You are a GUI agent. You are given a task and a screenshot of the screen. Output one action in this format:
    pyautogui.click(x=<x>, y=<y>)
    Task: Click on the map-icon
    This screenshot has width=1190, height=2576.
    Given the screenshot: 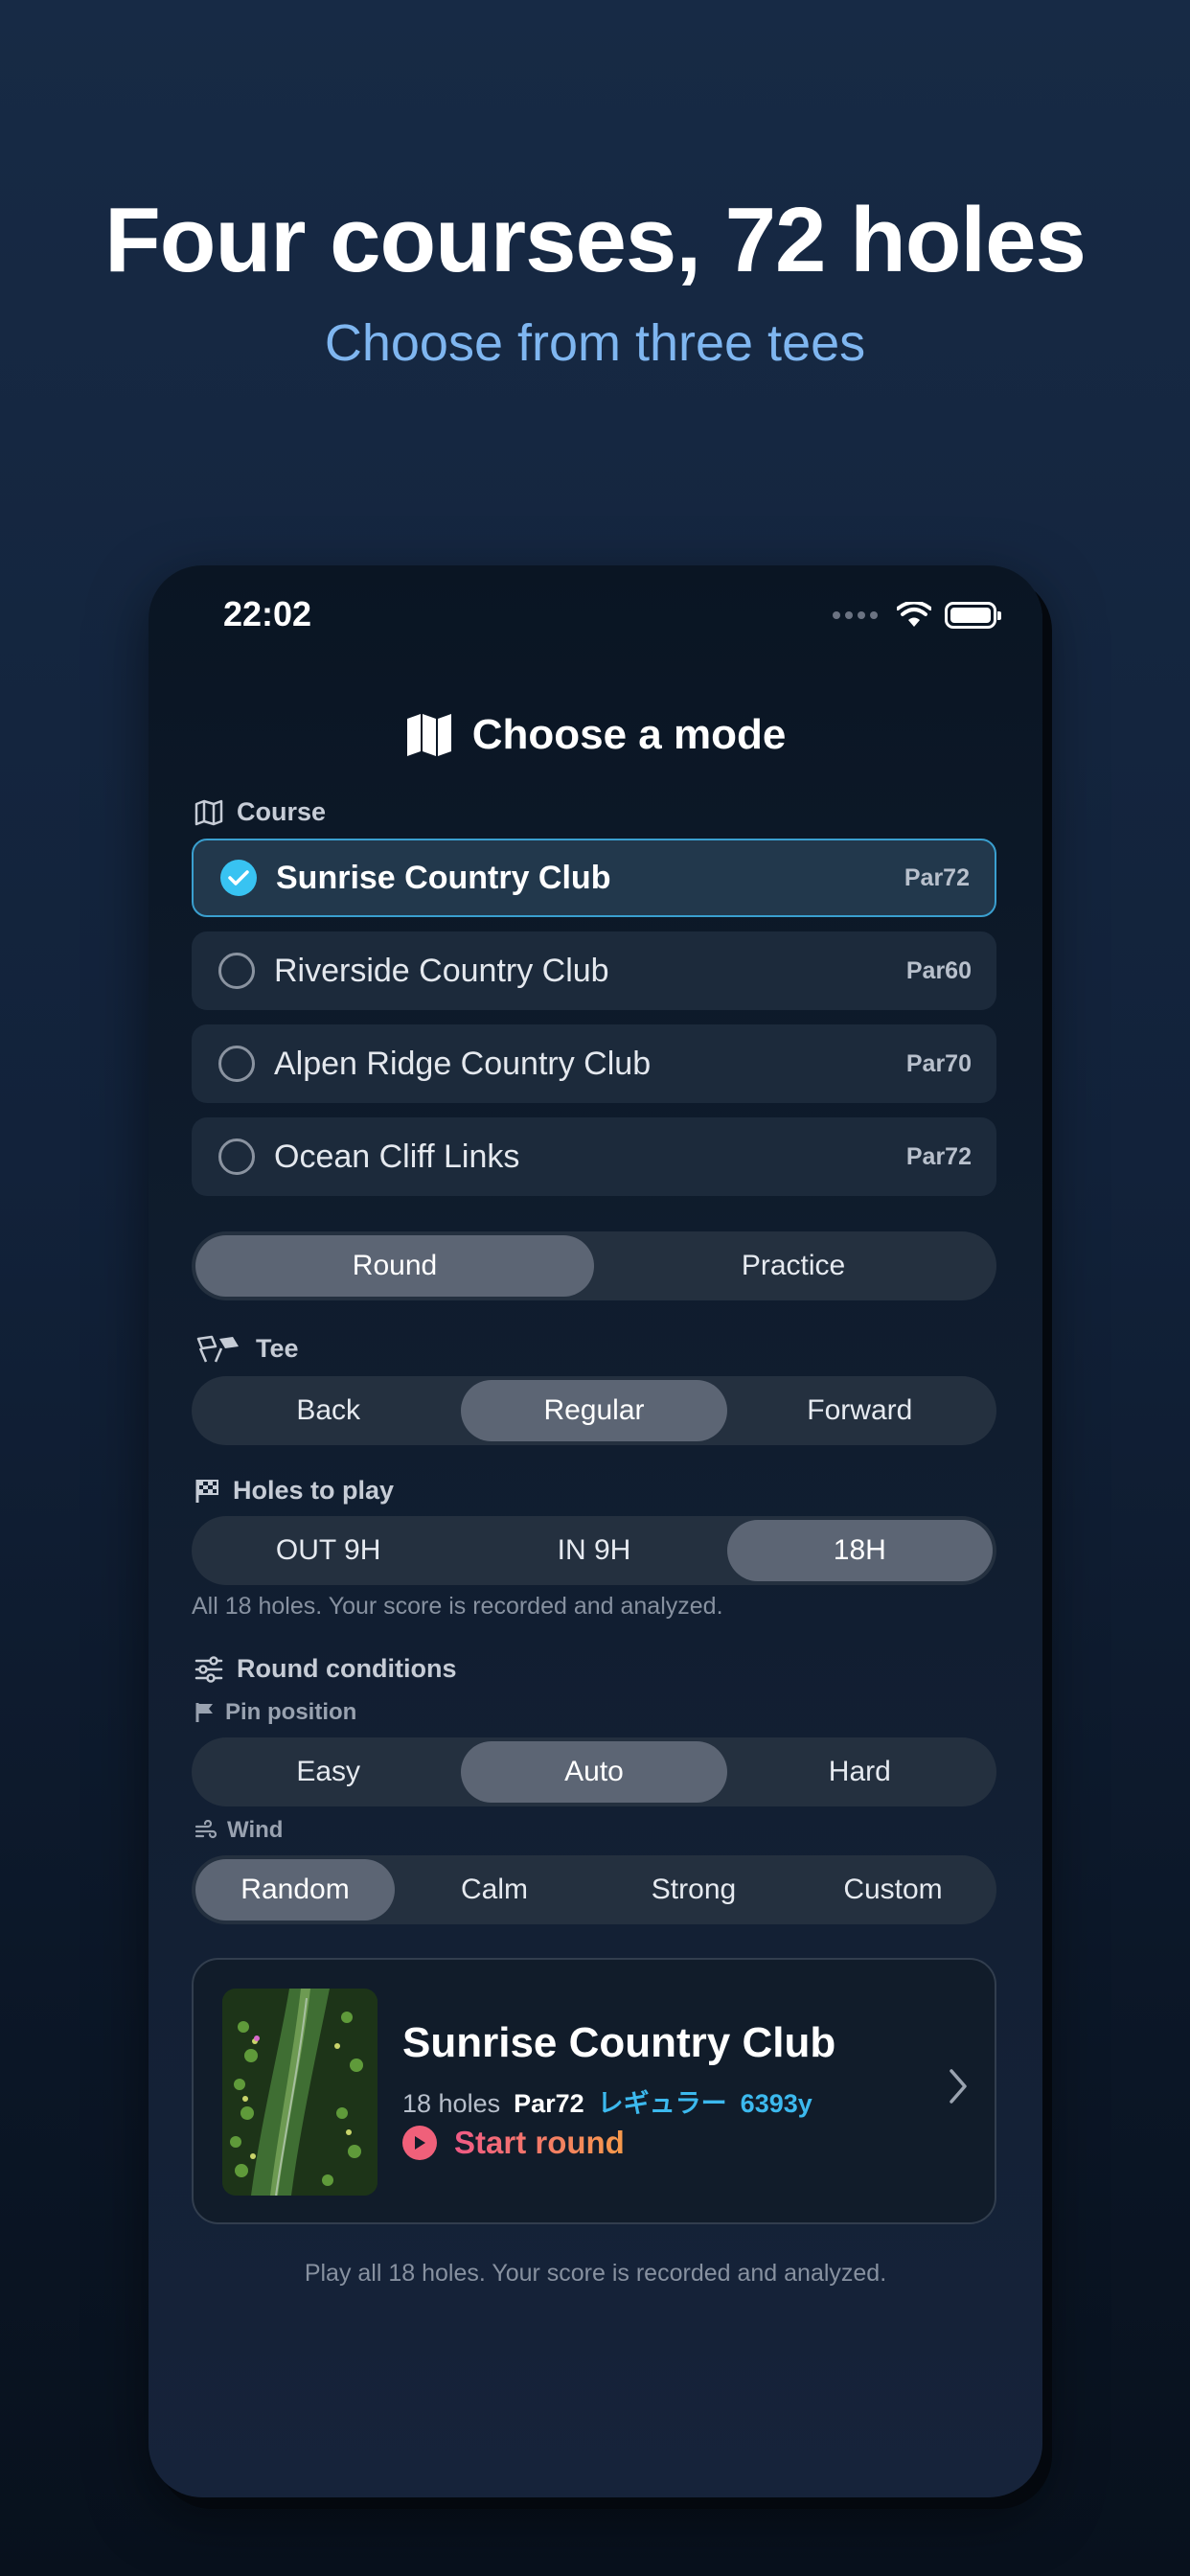 What is the action you would take?
    pyautogui.click(x=429, y=735)
    